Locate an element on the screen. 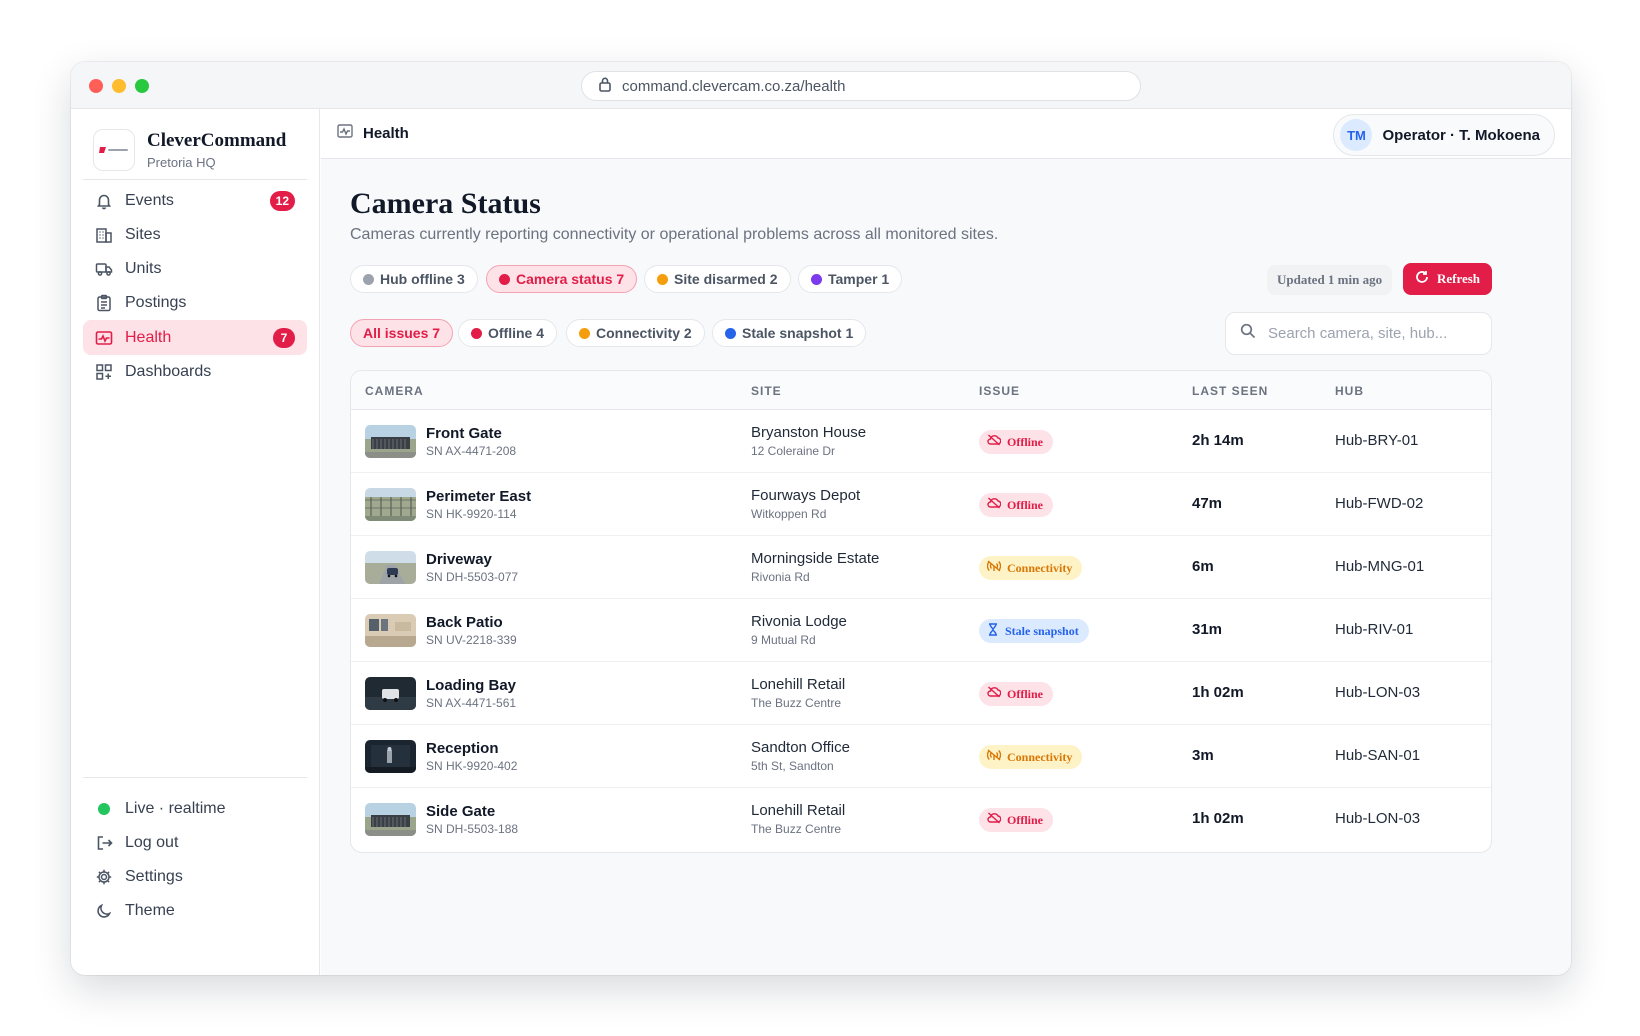 The width and height of the screenshot is (1640, 1036). sidebar-item-sites: Sites is located at coordinates (195, 235).